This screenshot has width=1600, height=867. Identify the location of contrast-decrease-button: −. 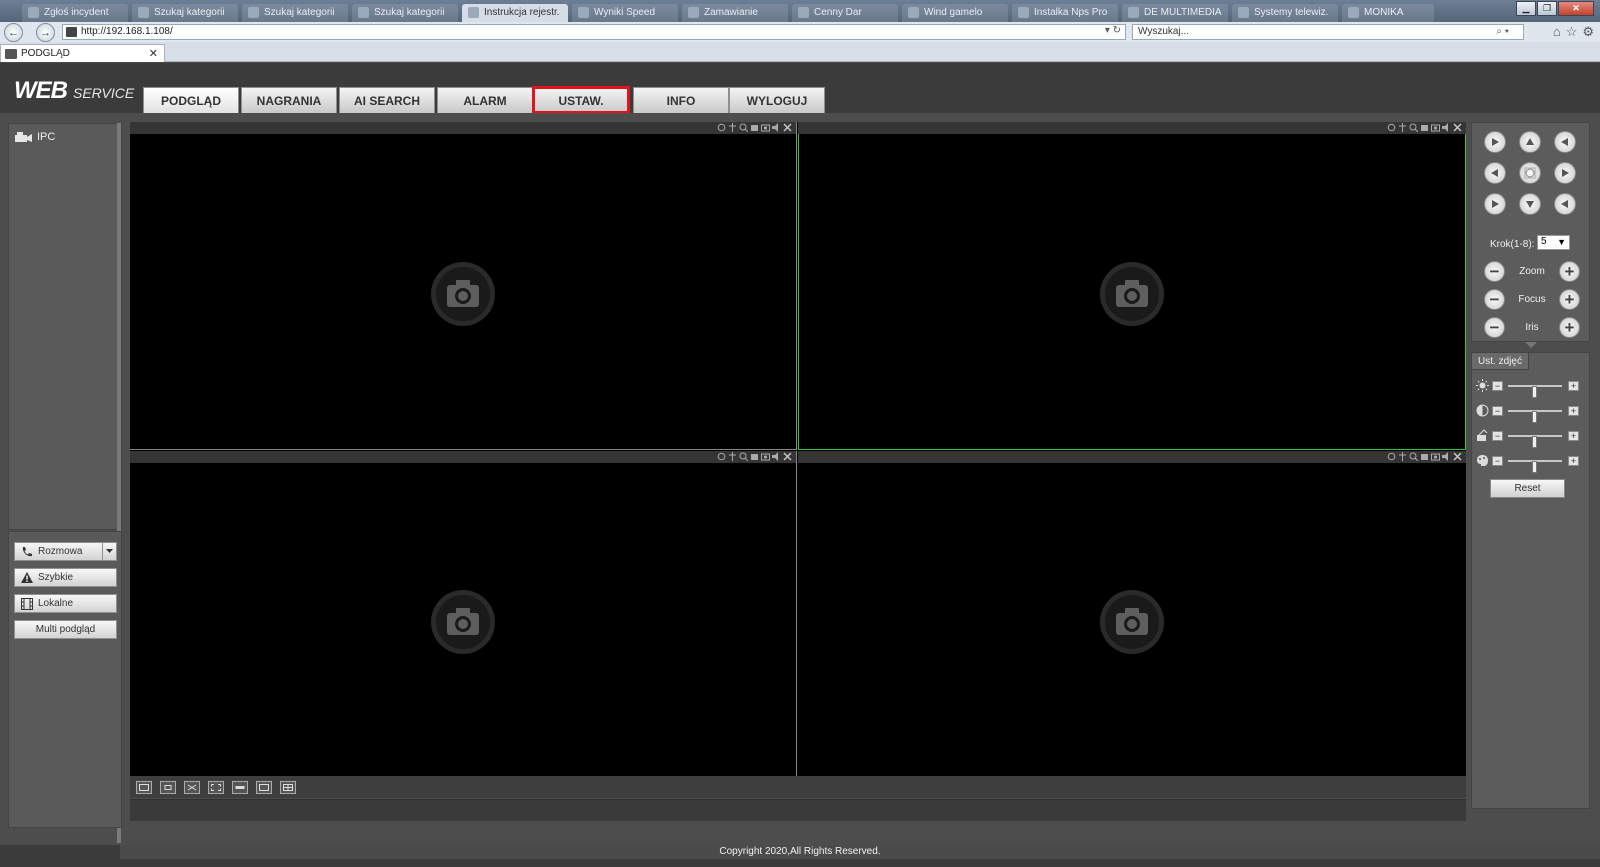
(1497, 411).